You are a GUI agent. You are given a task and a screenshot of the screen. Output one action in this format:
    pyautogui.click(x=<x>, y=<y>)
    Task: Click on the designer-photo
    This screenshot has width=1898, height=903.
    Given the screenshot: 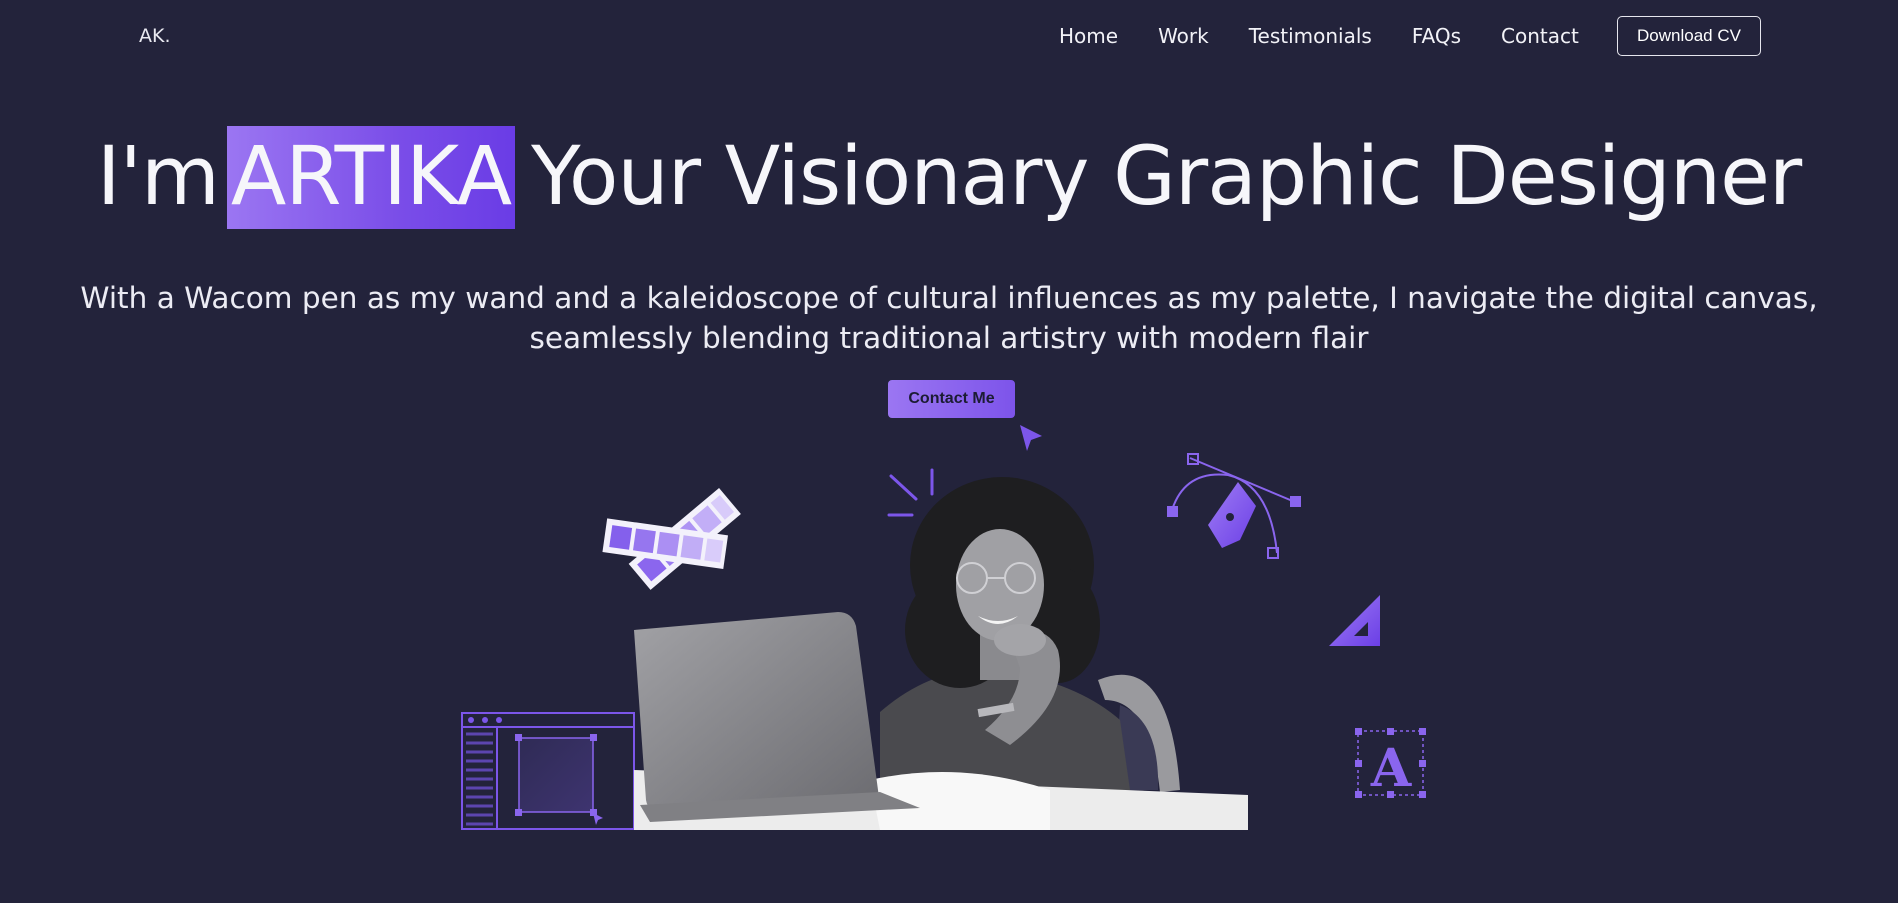 What is the action you would take?
    pyautogui.click(x=941, y=653)
    